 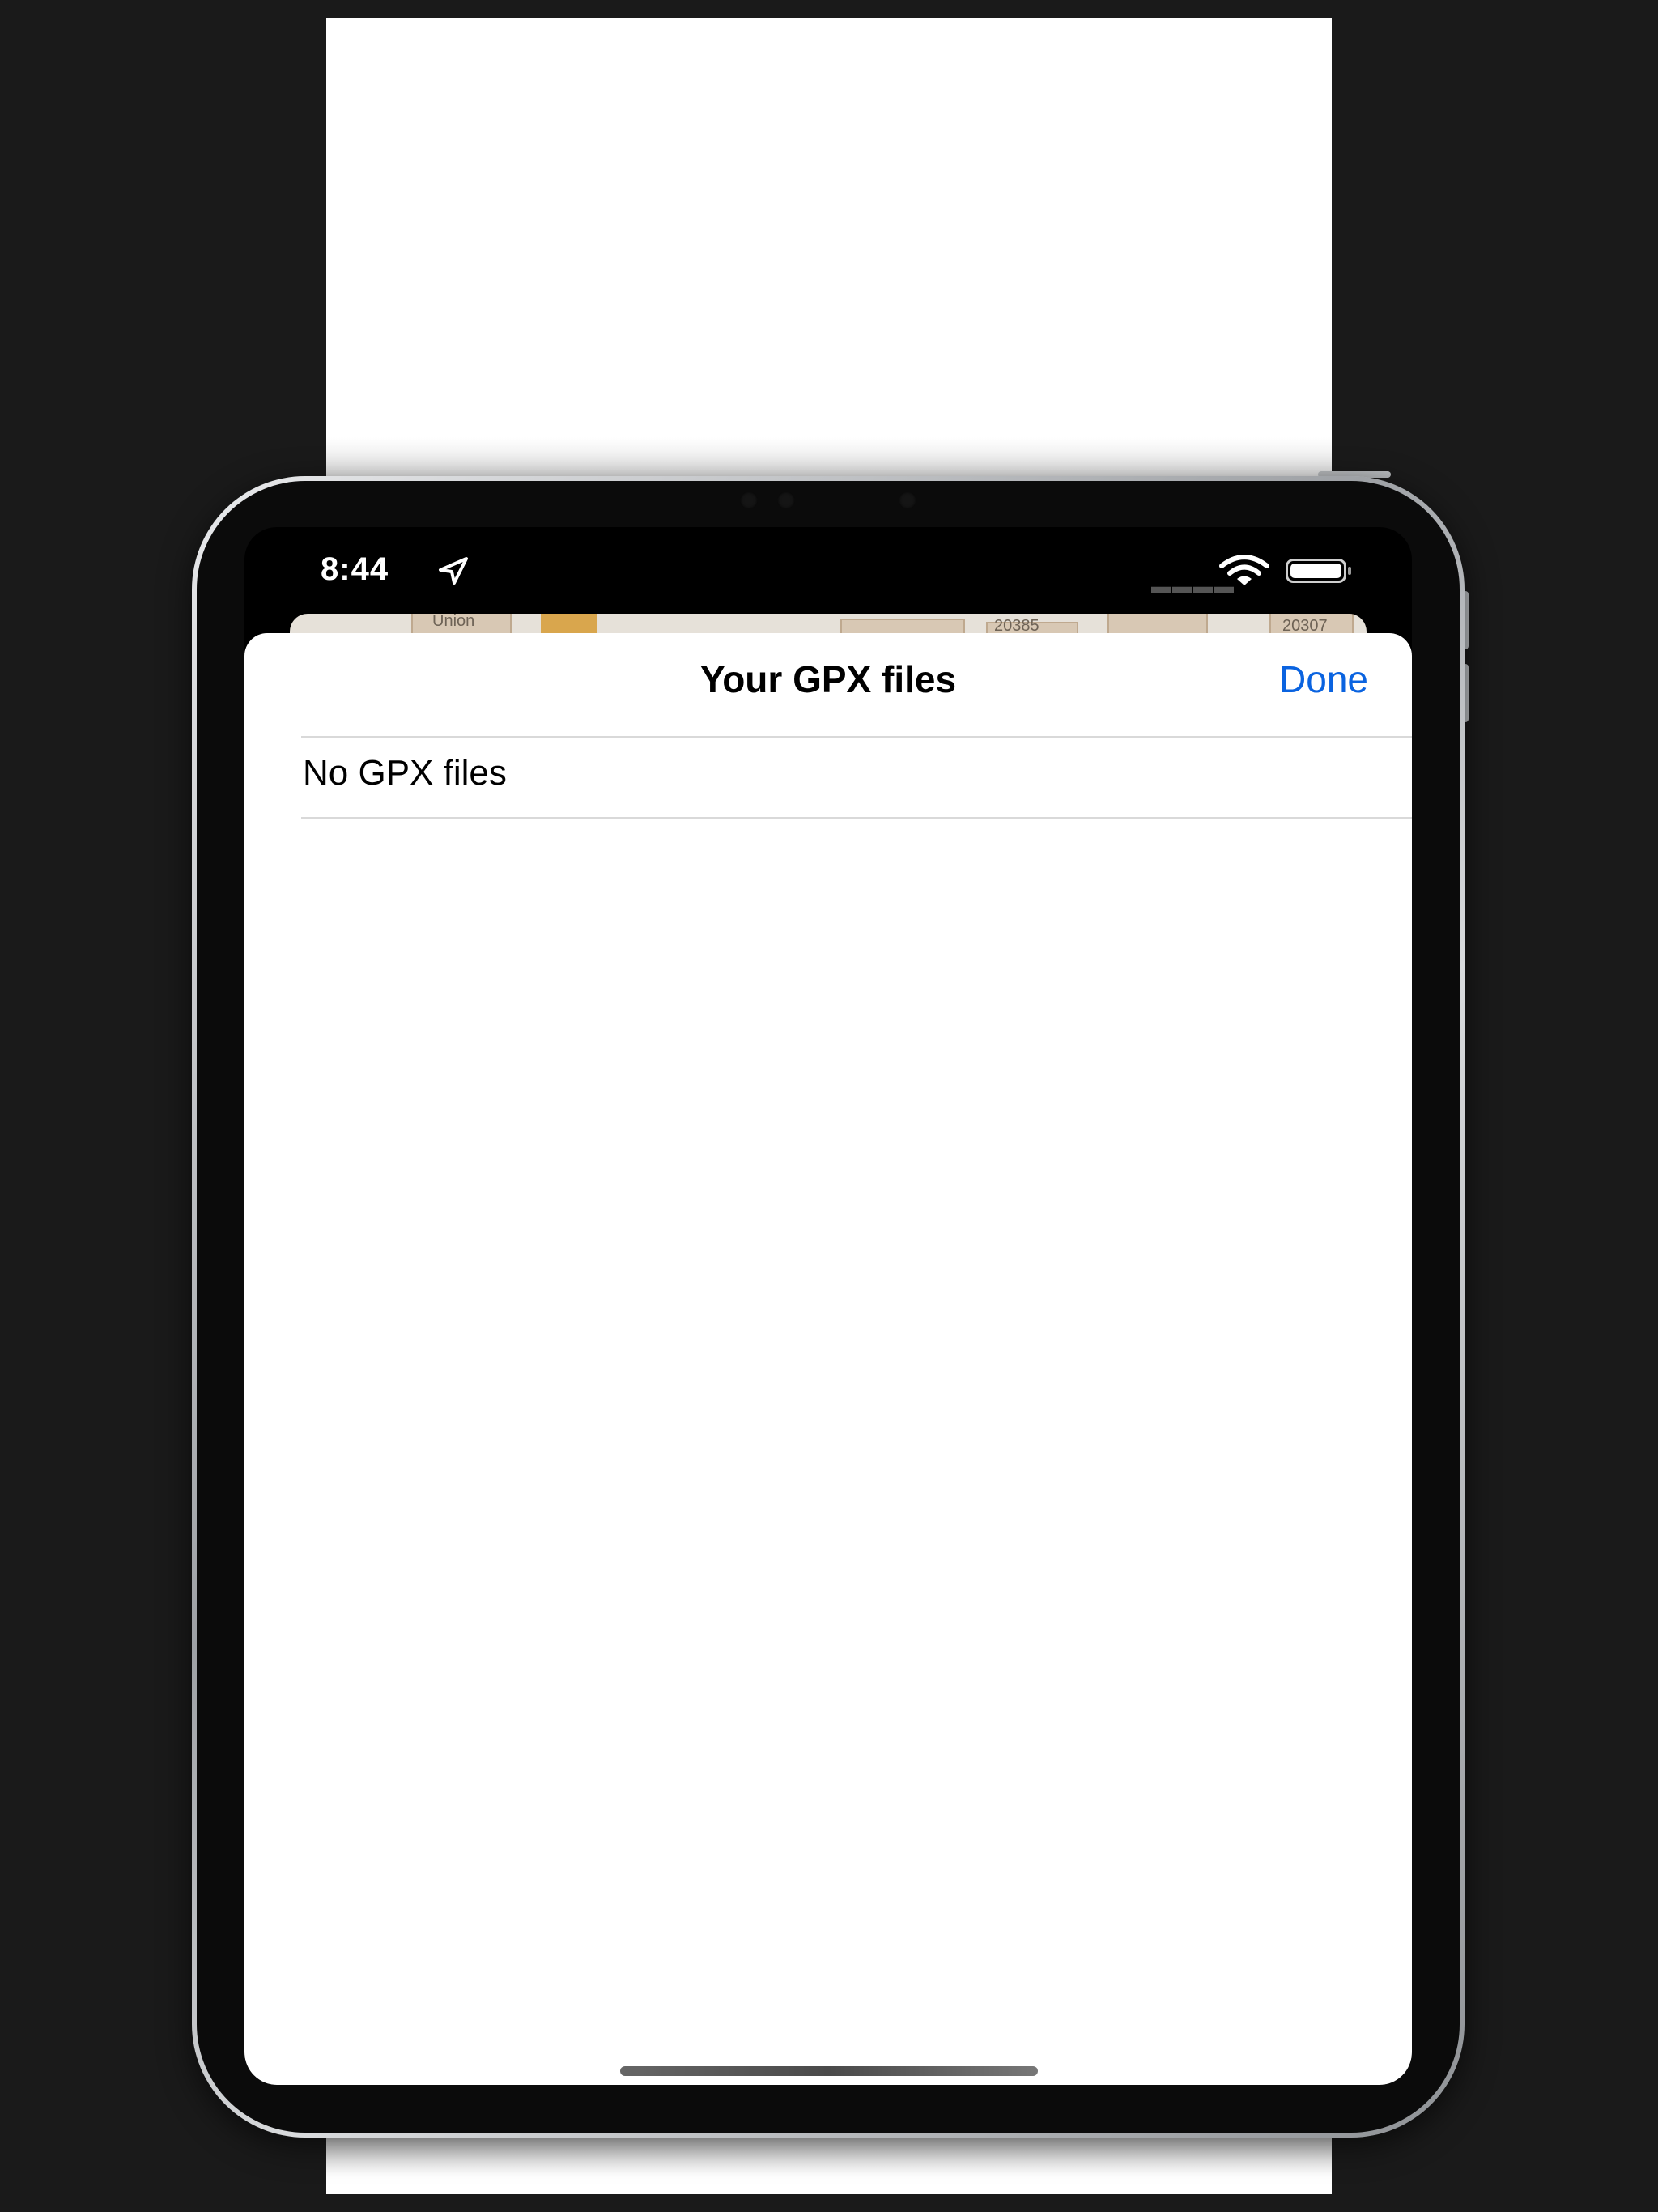 What do you see at coordinates (1323, 679) in the screenshot?
I see `done-button: Done` at bounding box center [1323, 679].